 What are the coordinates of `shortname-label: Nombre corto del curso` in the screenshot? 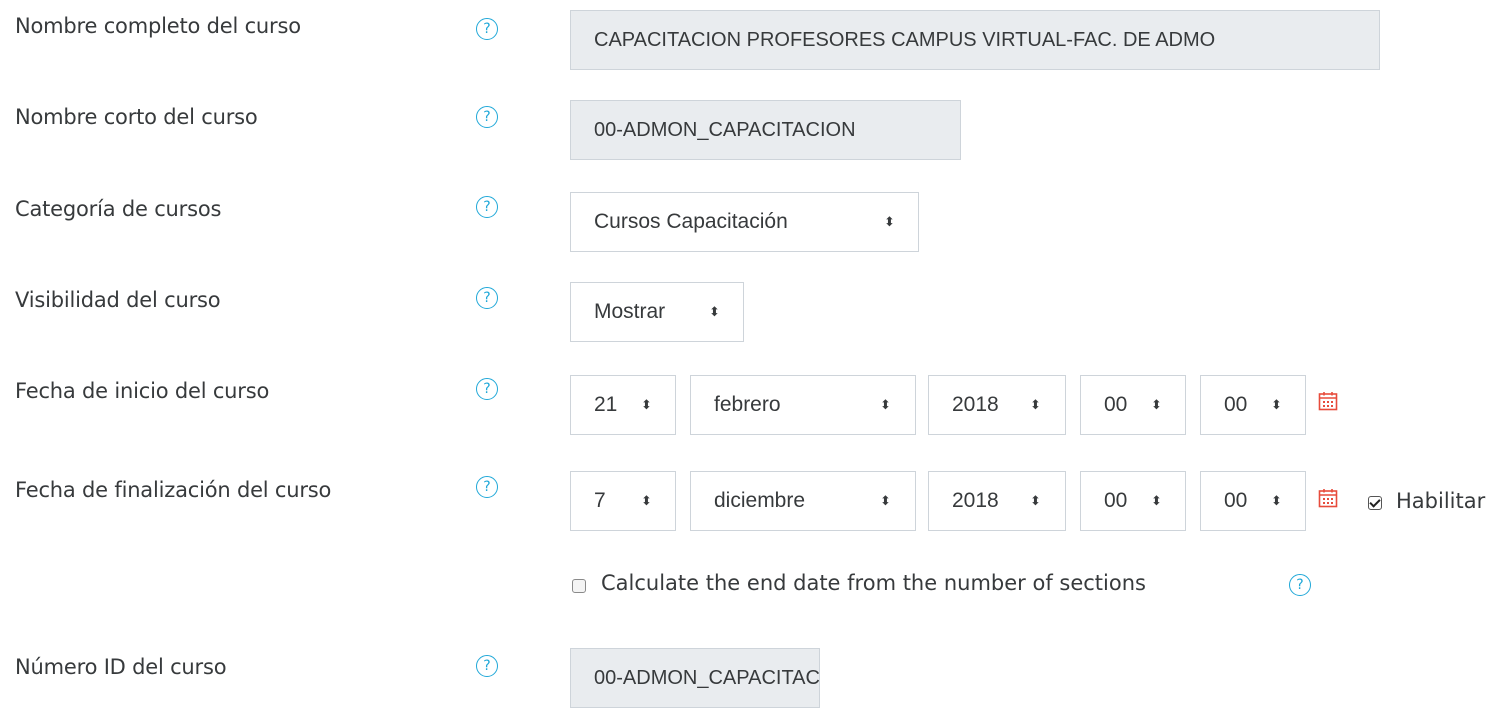 It's located at (136, 117).